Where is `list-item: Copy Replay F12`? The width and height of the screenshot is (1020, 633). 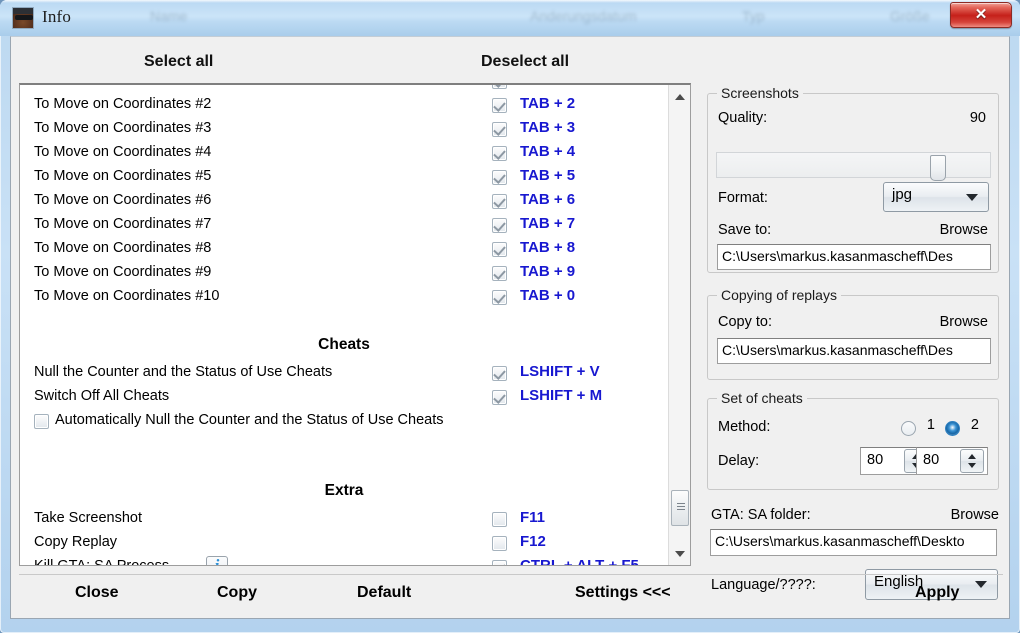
list-item: Copy Replay F12 is located at coordinates (344, 544).